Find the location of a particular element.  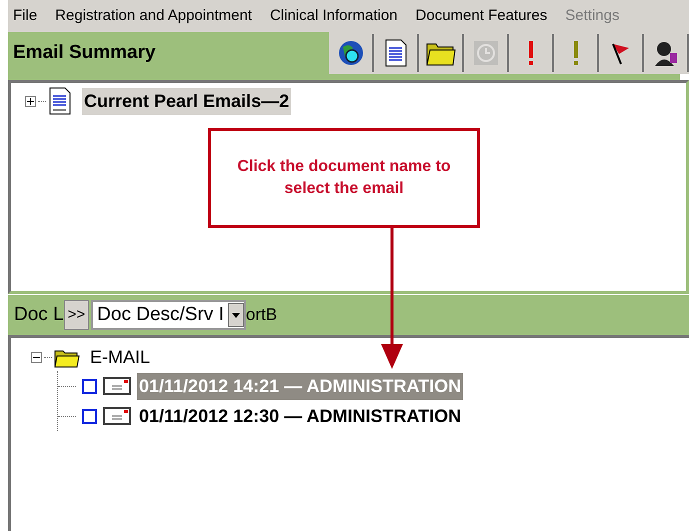

caret-icon is located at coordinates (236, 315).